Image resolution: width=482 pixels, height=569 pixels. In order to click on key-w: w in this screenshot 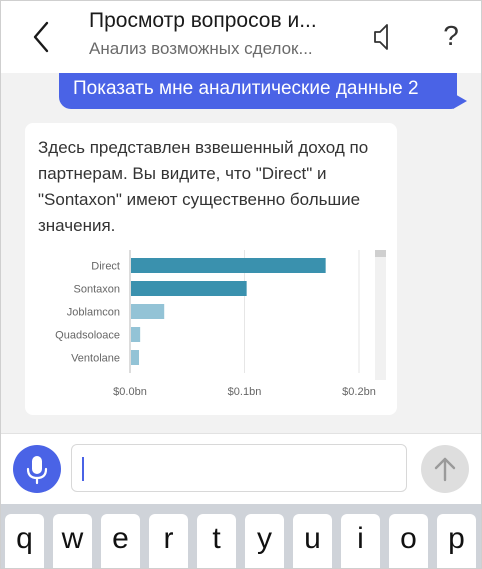, I will do `click(72, 541)`.